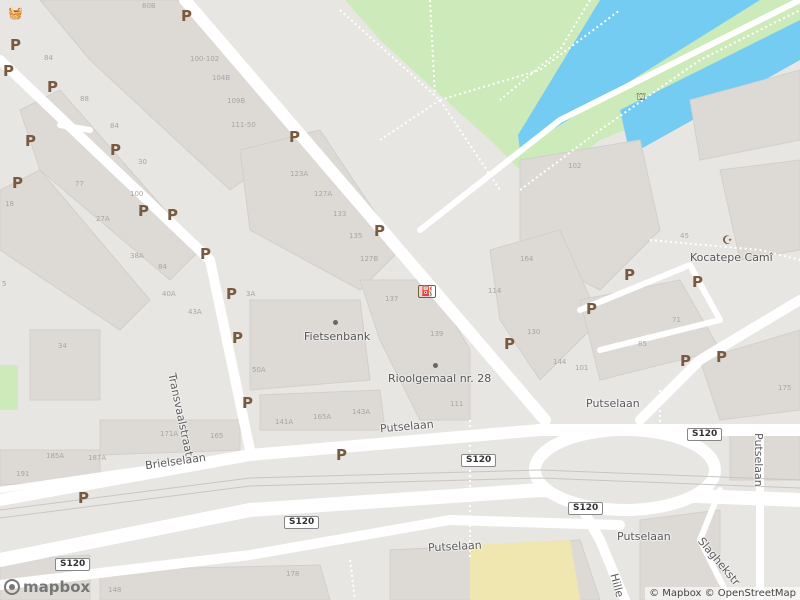 The image size is (800, 600). Describe the element at coordinates (15, 13) in the screenshot. I see `shop-icon: 🧺` at that location.